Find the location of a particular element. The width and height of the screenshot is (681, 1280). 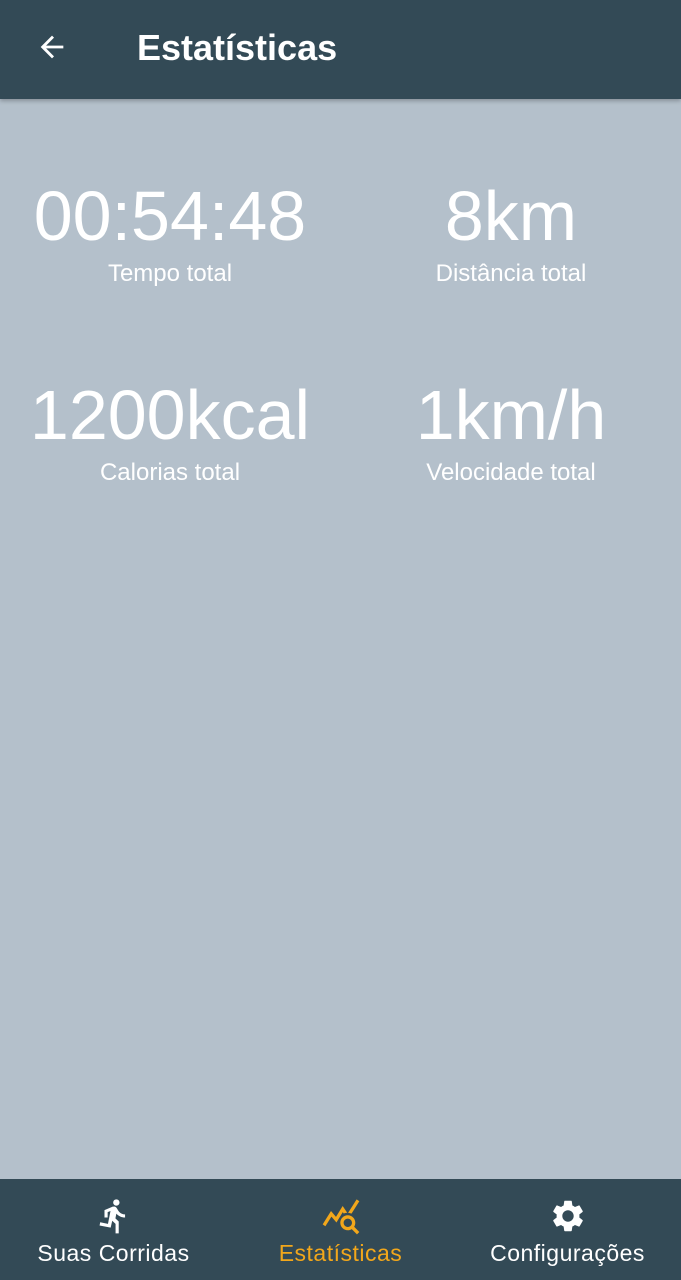

stat-value: 1km/h is located at coordinates (511, 415).